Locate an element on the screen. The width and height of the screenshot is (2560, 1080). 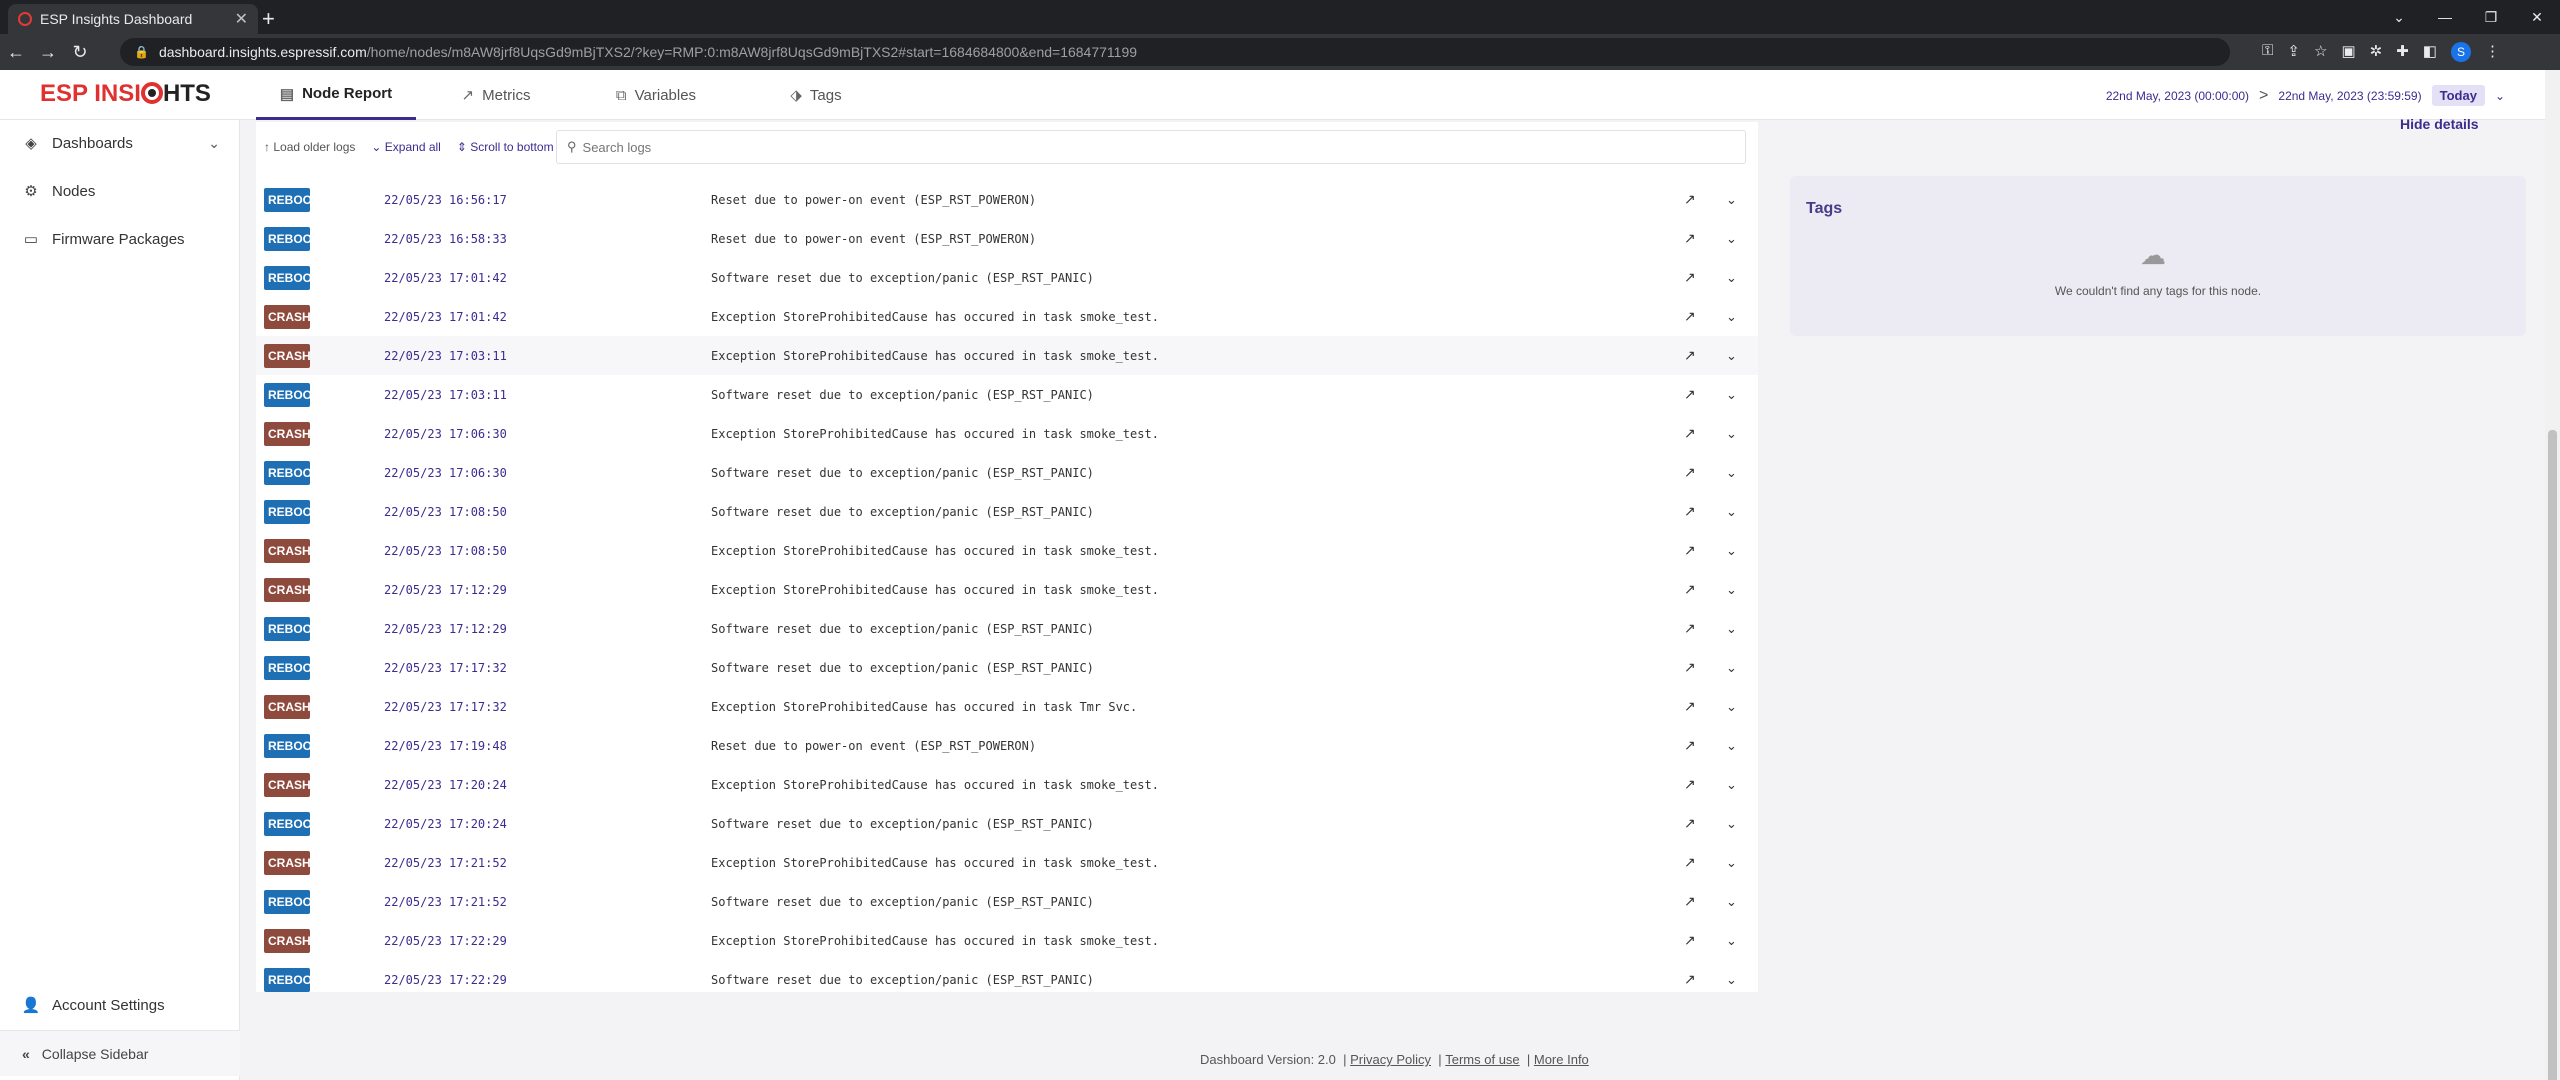
browser-tab: ESP Insights Dashboard ✕ is located at coordinates (133, 19).